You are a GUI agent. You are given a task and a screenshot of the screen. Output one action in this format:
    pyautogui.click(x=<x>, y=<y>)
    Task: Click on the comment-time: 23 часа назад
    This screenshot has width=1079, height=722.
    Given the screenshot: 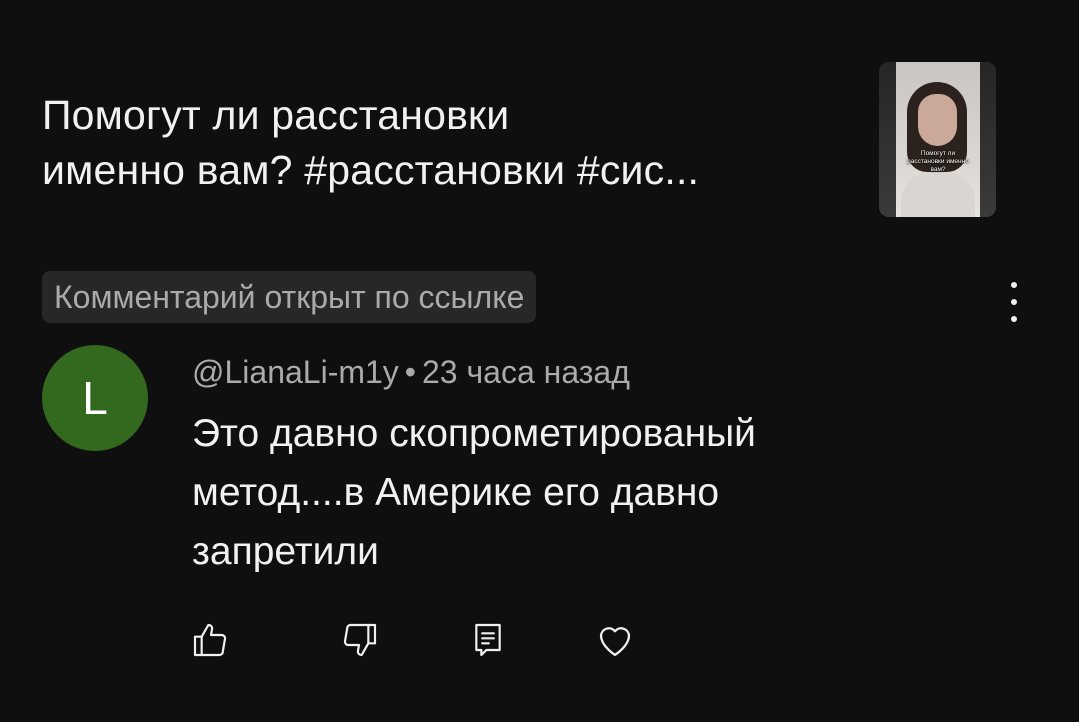 What is the action you would take?
    pyautogui.click(x=526, y=372)
    